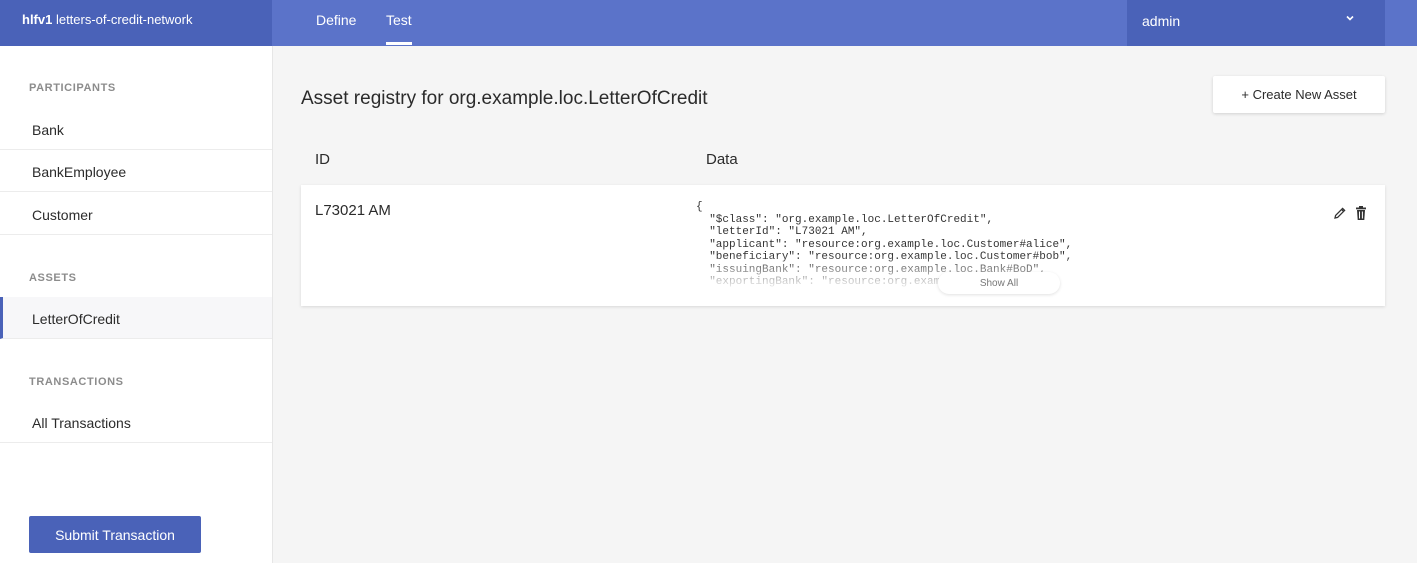 This screenshot has width=1417, height=563. I want to click on pencil-icon, so click(1340, 213).